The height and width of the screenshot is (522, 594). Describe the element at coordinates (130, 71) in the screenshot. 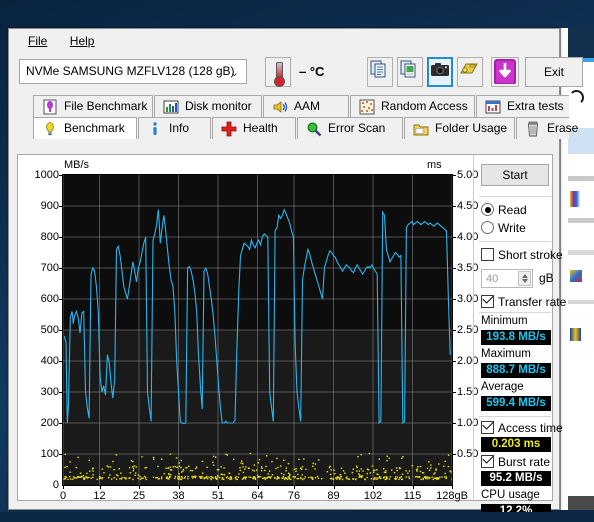

I see `drive-select-value: NVMe SAMSUNG MZFLV128 (128 gB)` at that location.